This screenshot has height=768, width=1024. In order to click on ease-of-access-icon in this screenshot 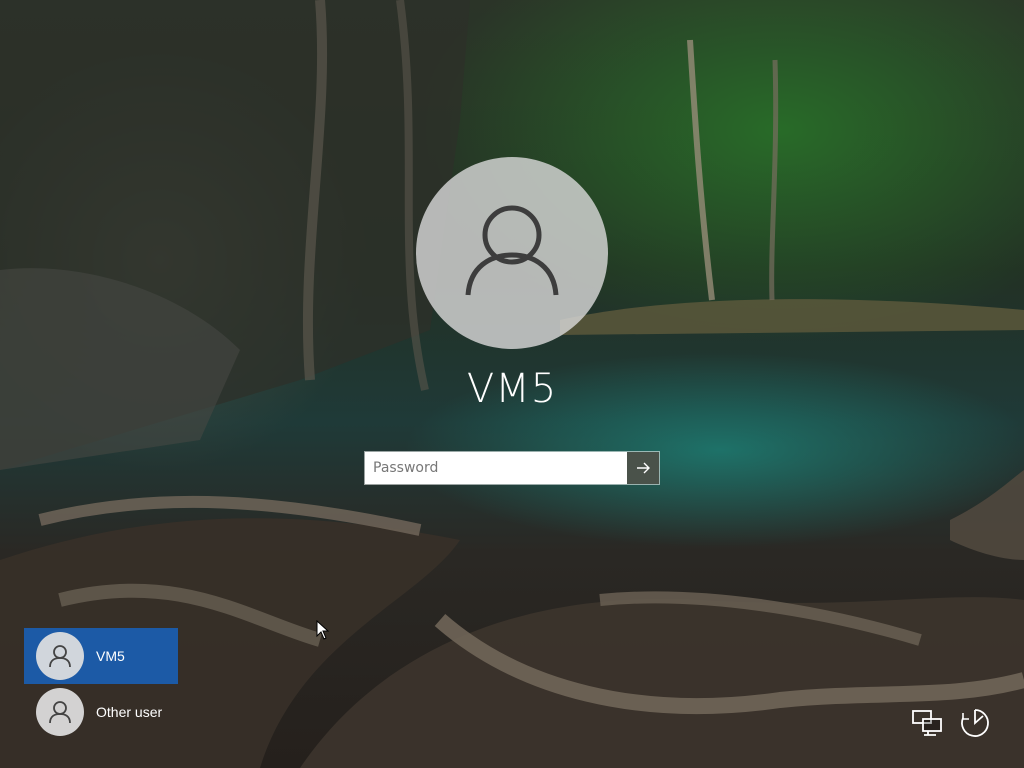, I will do `click(975, 723)`.